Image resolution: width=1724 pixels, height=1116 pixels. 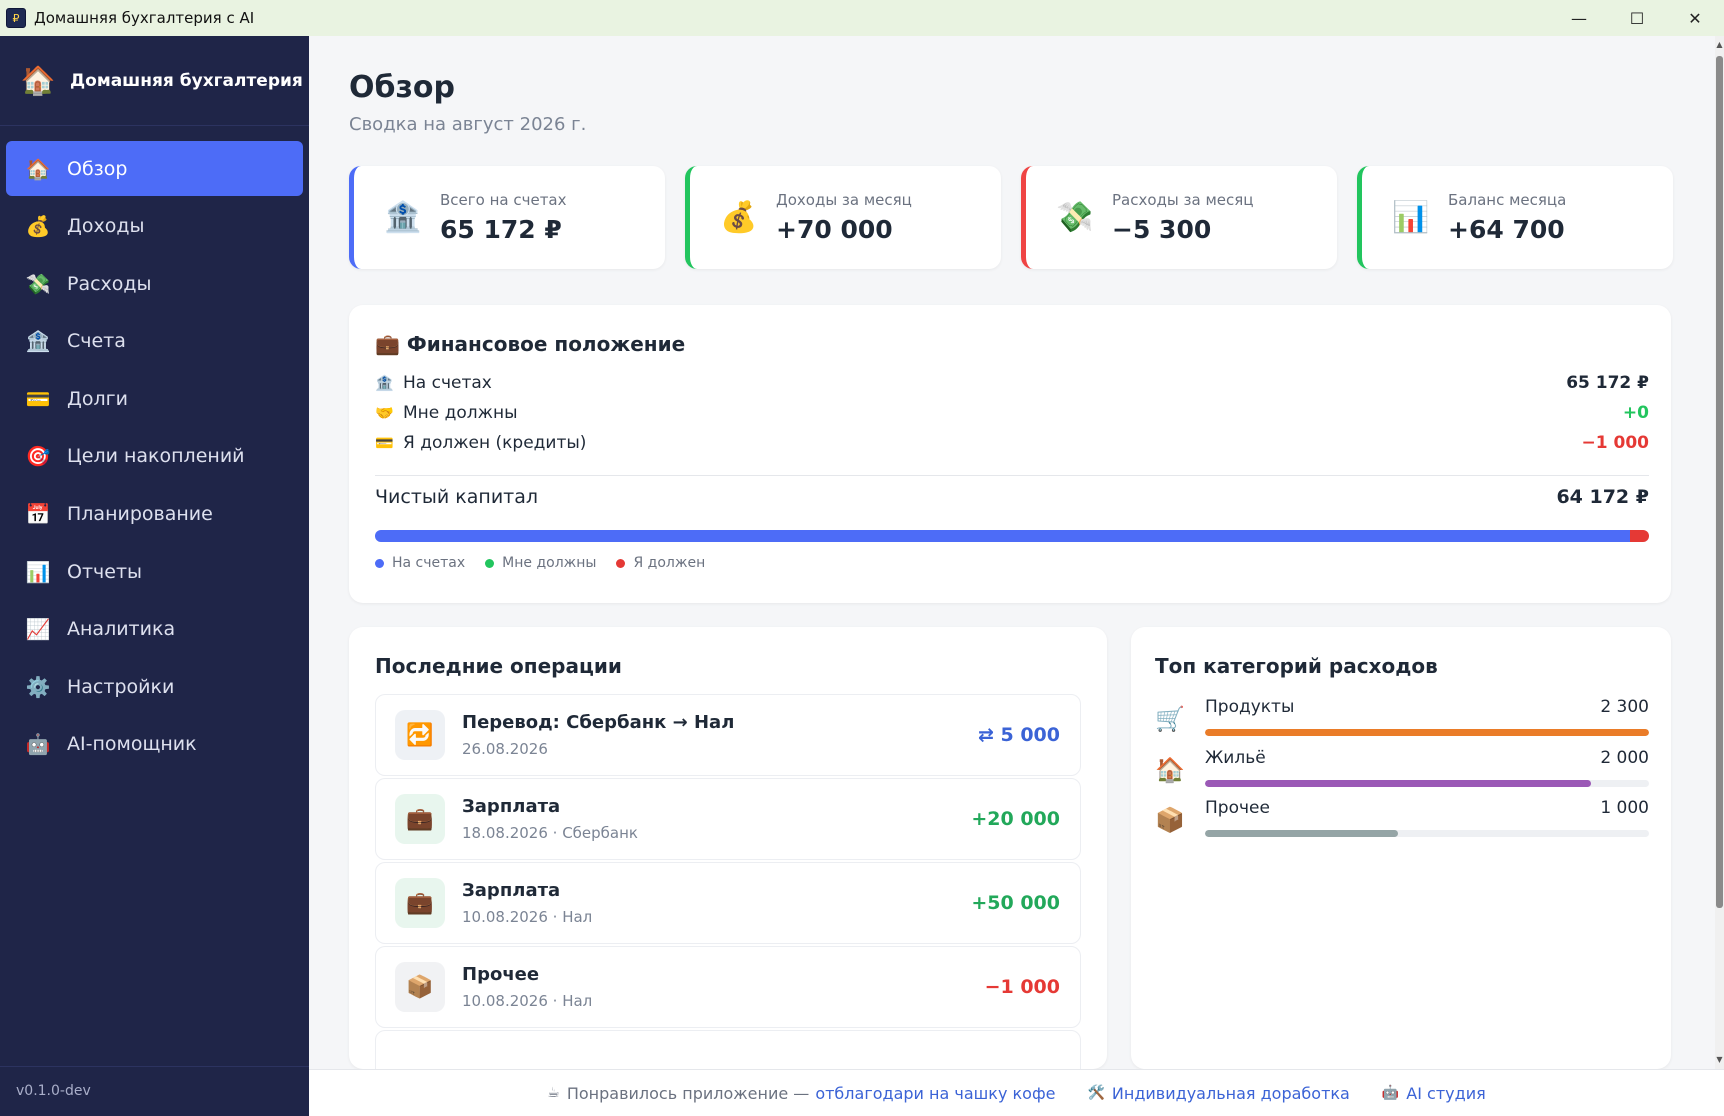 I want to click on kpi-card-balance: 📊 Баланс месяца +64 700, so click(x=1515, y=217).